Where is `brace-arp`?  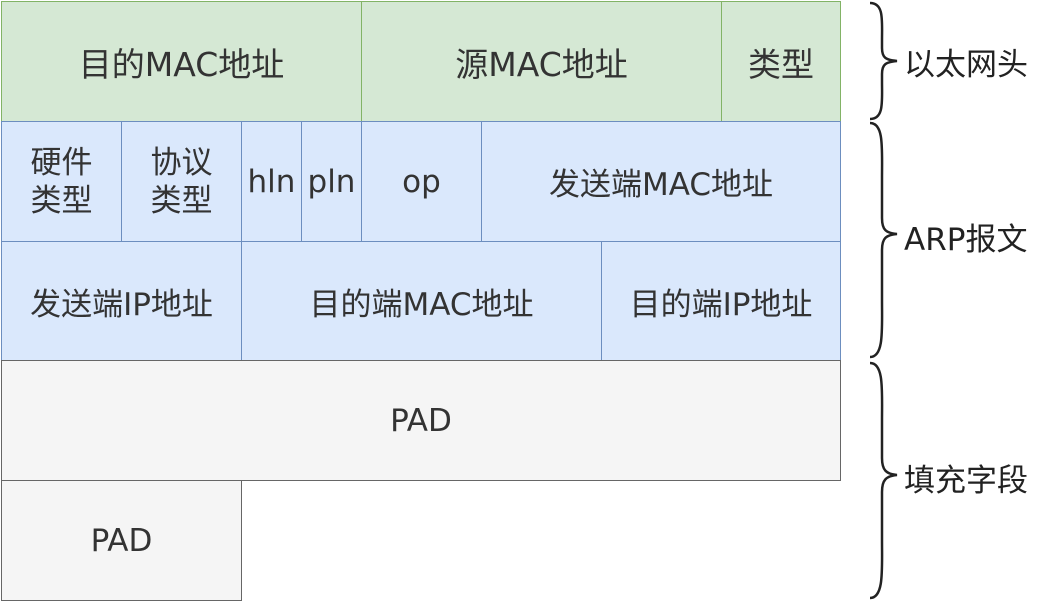 brace-arp is located at coordinates (883, 240).